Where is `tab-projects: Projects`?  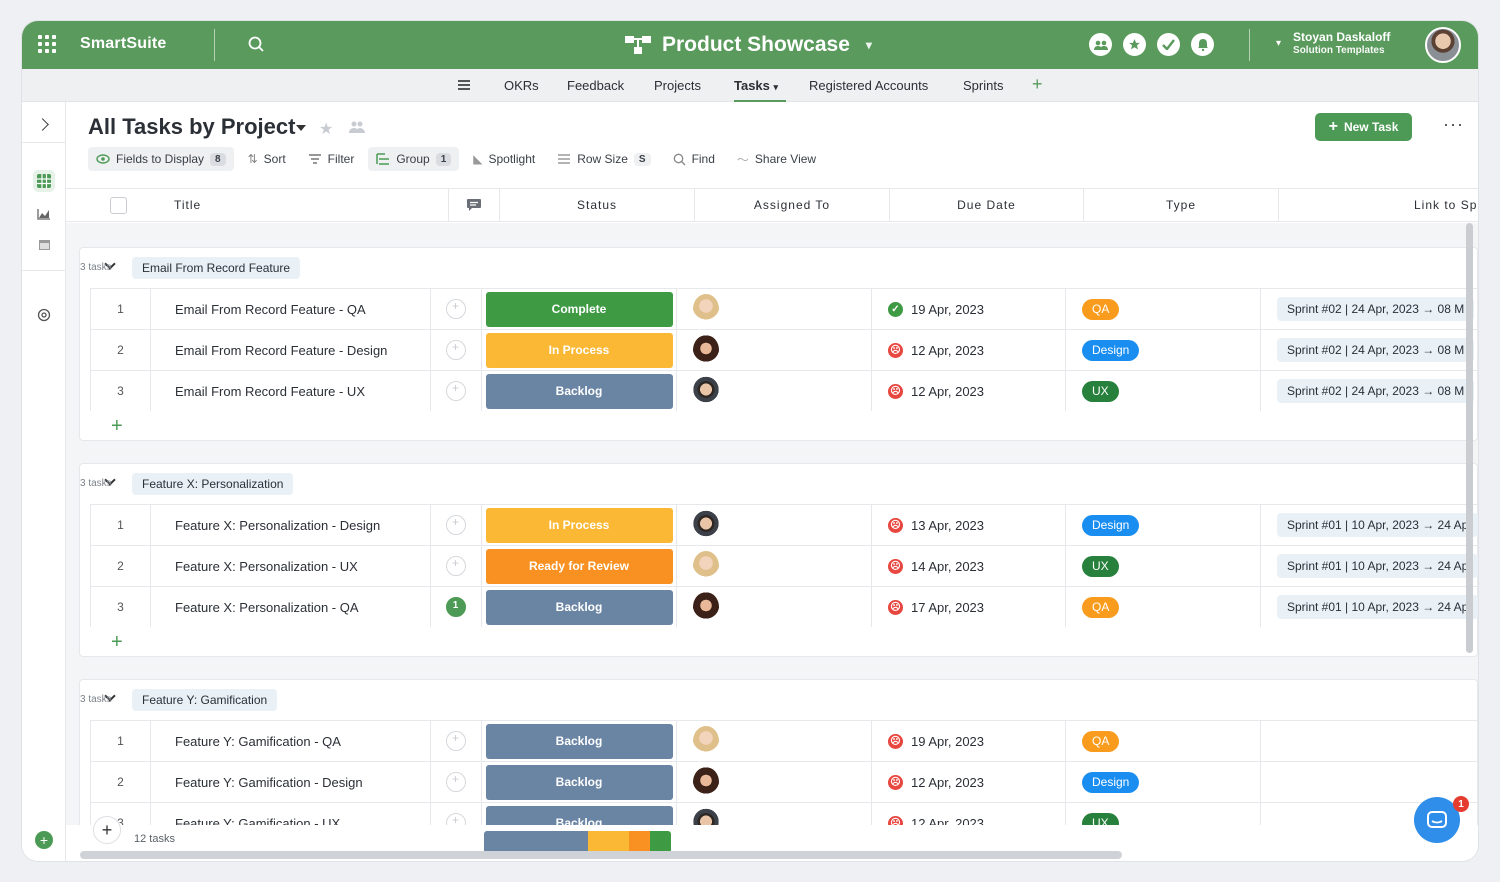
tab-projects: Projects is located at coordinates (677, 85).